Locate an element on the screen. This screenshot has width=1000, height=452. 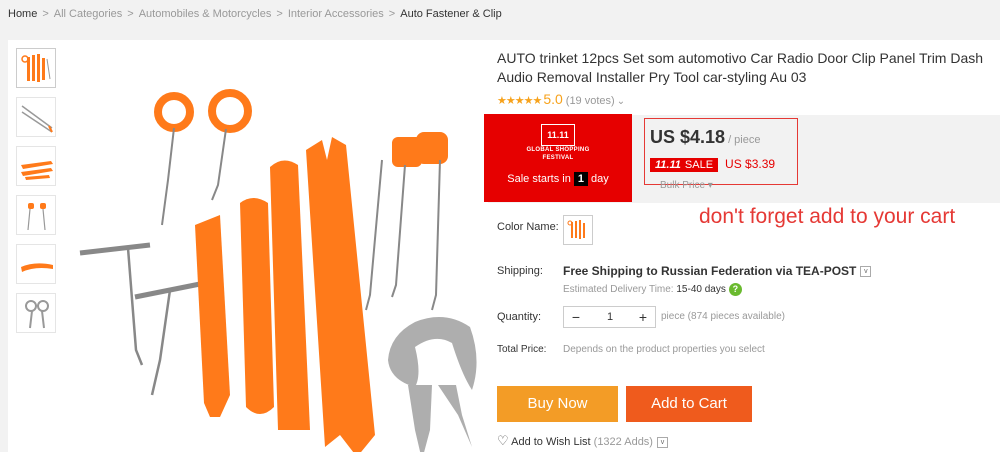
help-icon: ? is located at coordinates (735, 289).